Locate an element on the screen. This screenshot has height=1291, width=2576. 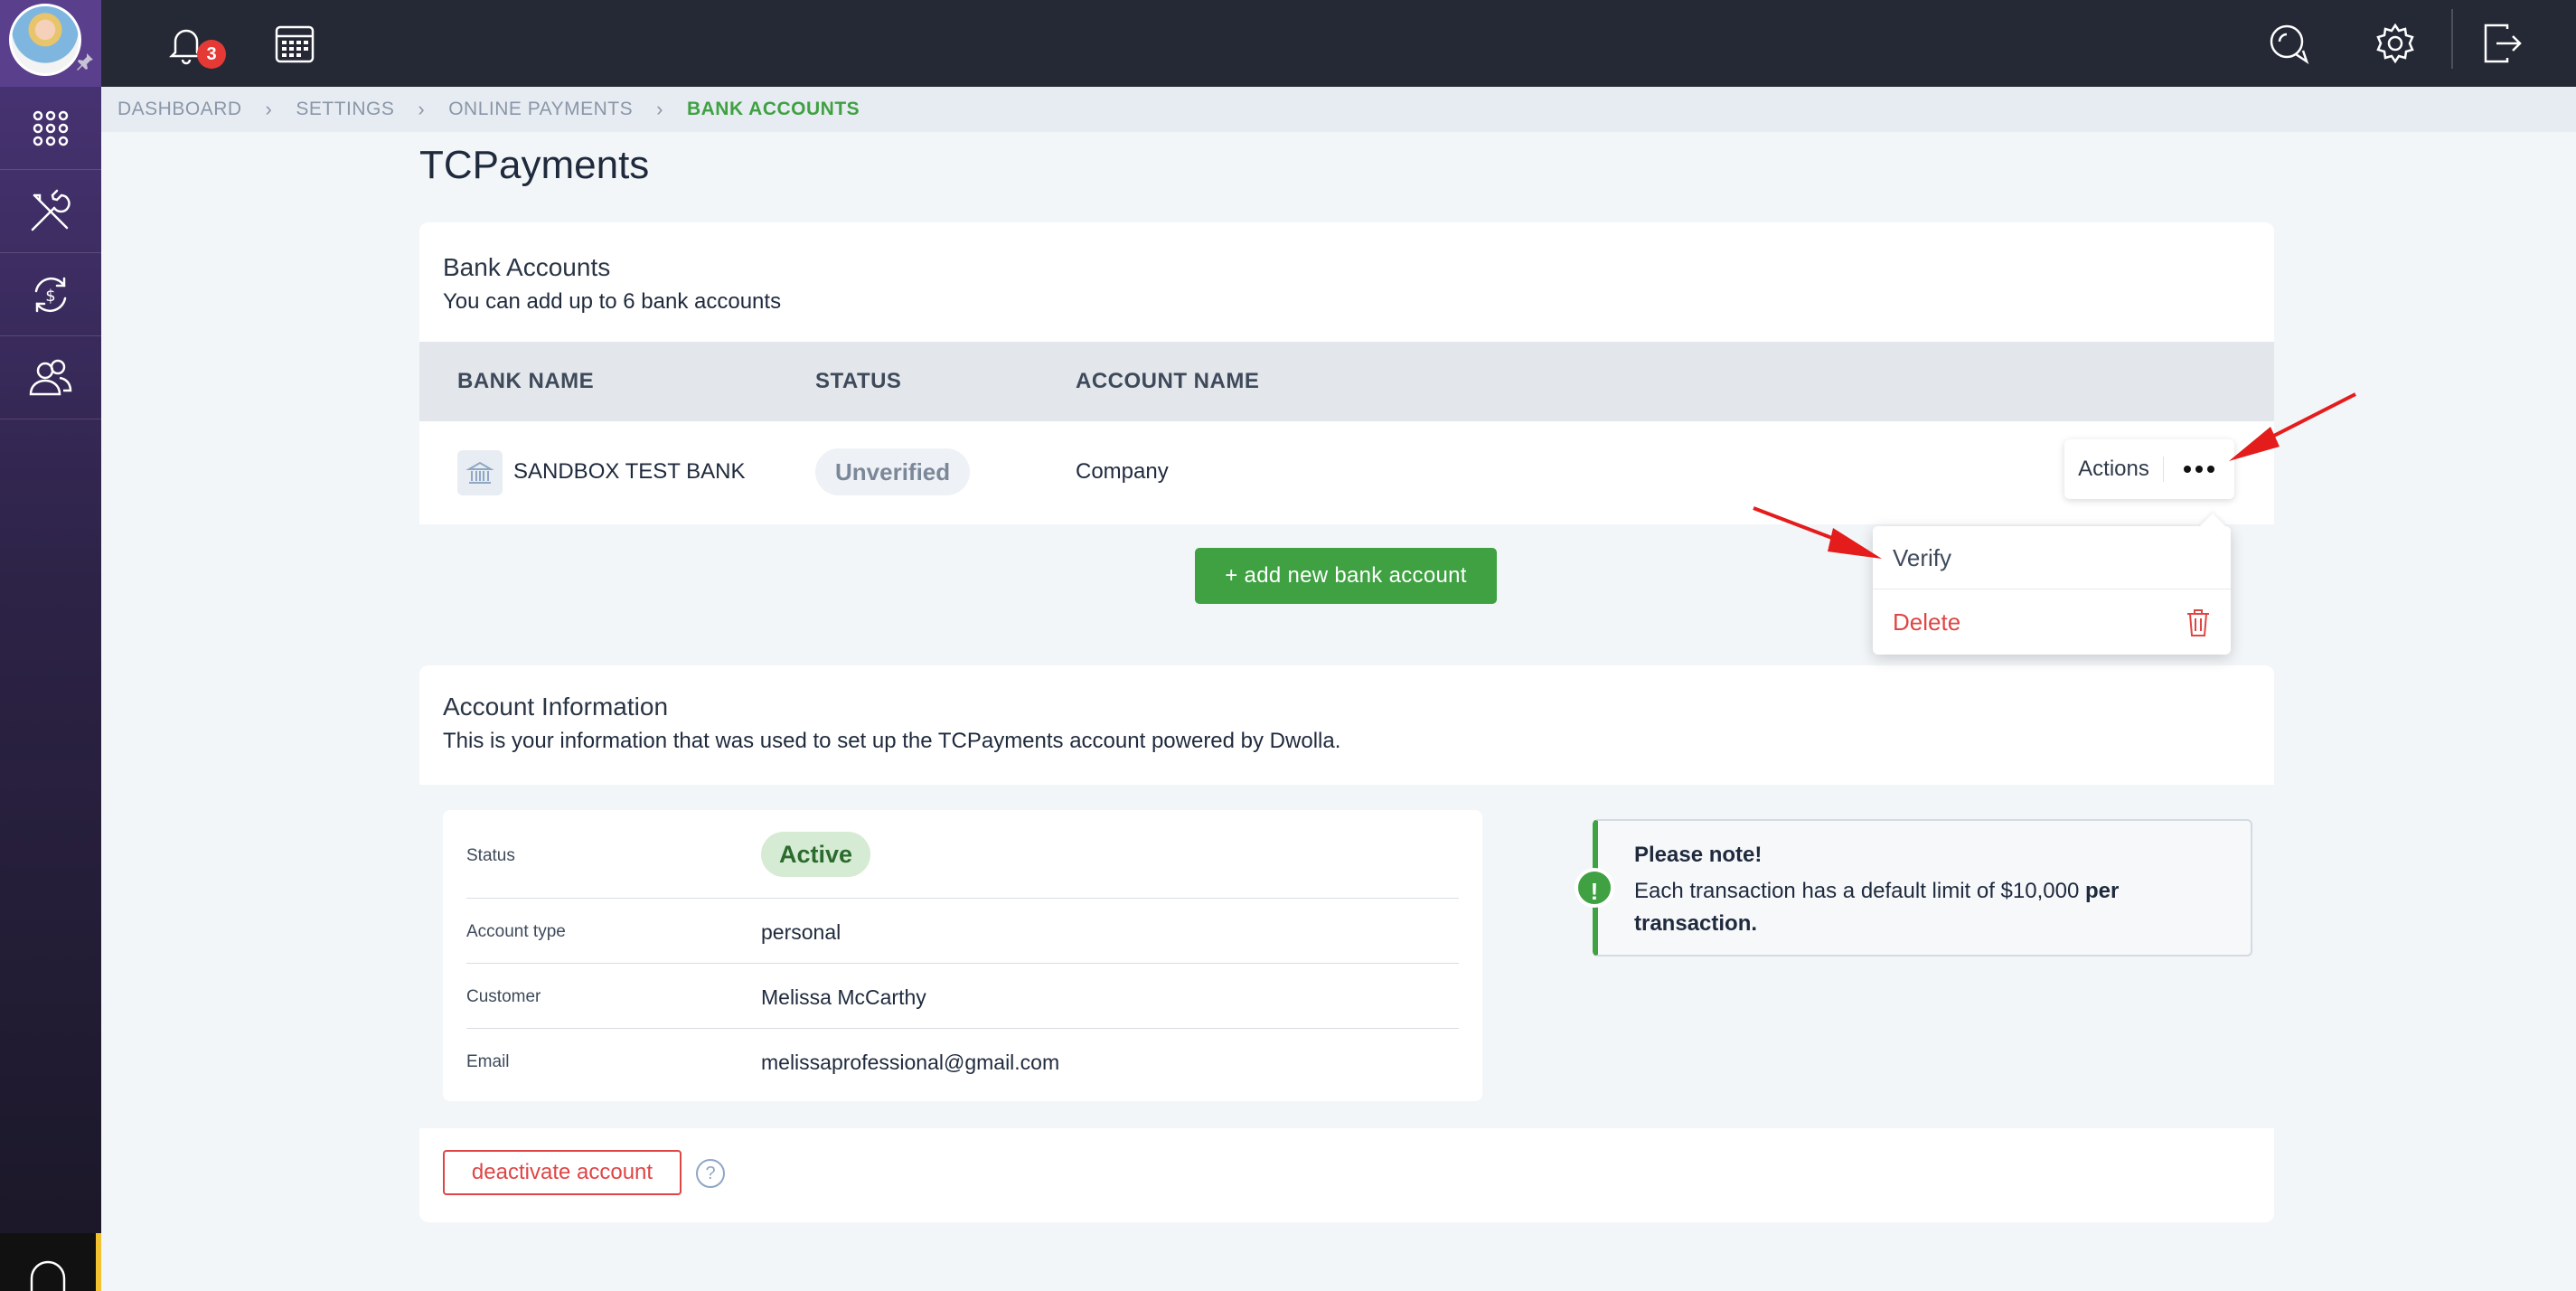
breadcrumb-bank-accounts: BANK ACCOUNTS is located at coordinates (773, 109).